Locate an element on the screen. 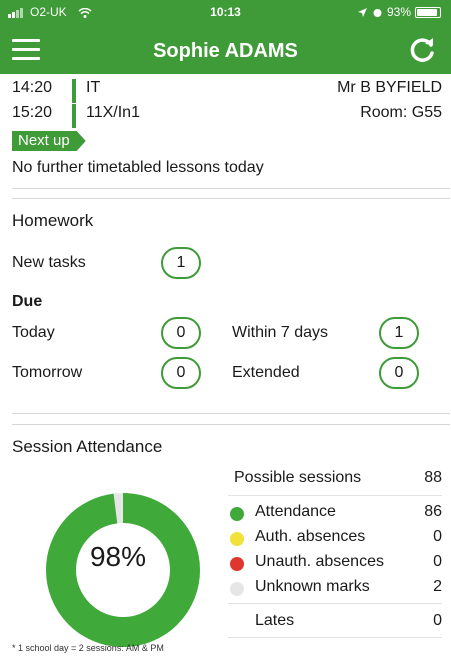  due-within-7-days-label: Within 7 days is located at coordinates (280, 332).